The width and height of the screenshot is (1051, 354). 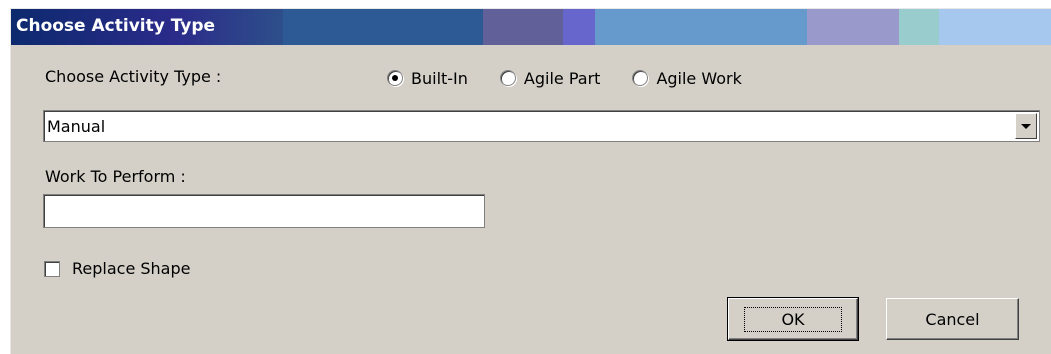 I want to click on activity-type-radio-group: Built-In Agile Part Agile Work, so click(x=580, y=78).